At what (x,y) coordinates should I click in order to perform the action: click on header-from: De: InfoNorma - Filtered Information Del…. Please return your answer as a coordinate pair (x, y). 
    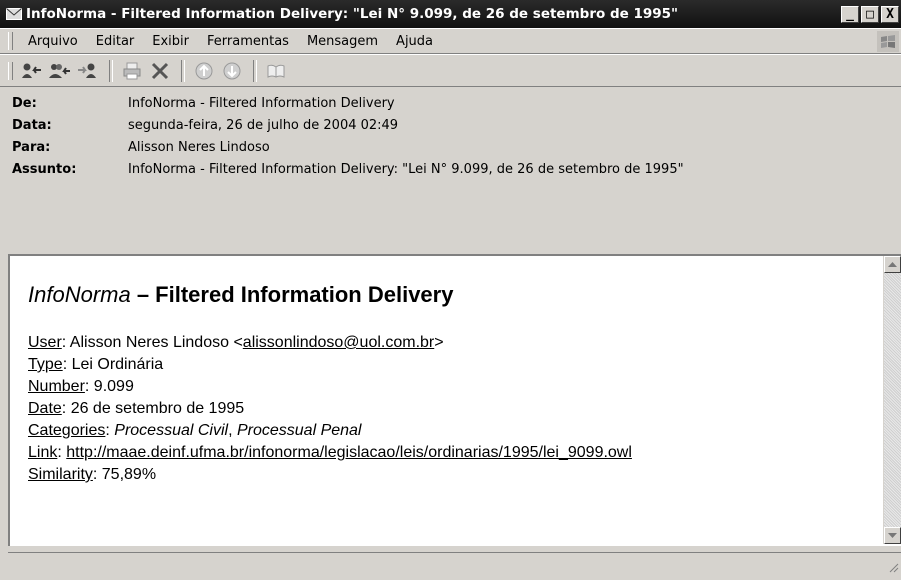
    Looking at the image, I should click on (450, 103).